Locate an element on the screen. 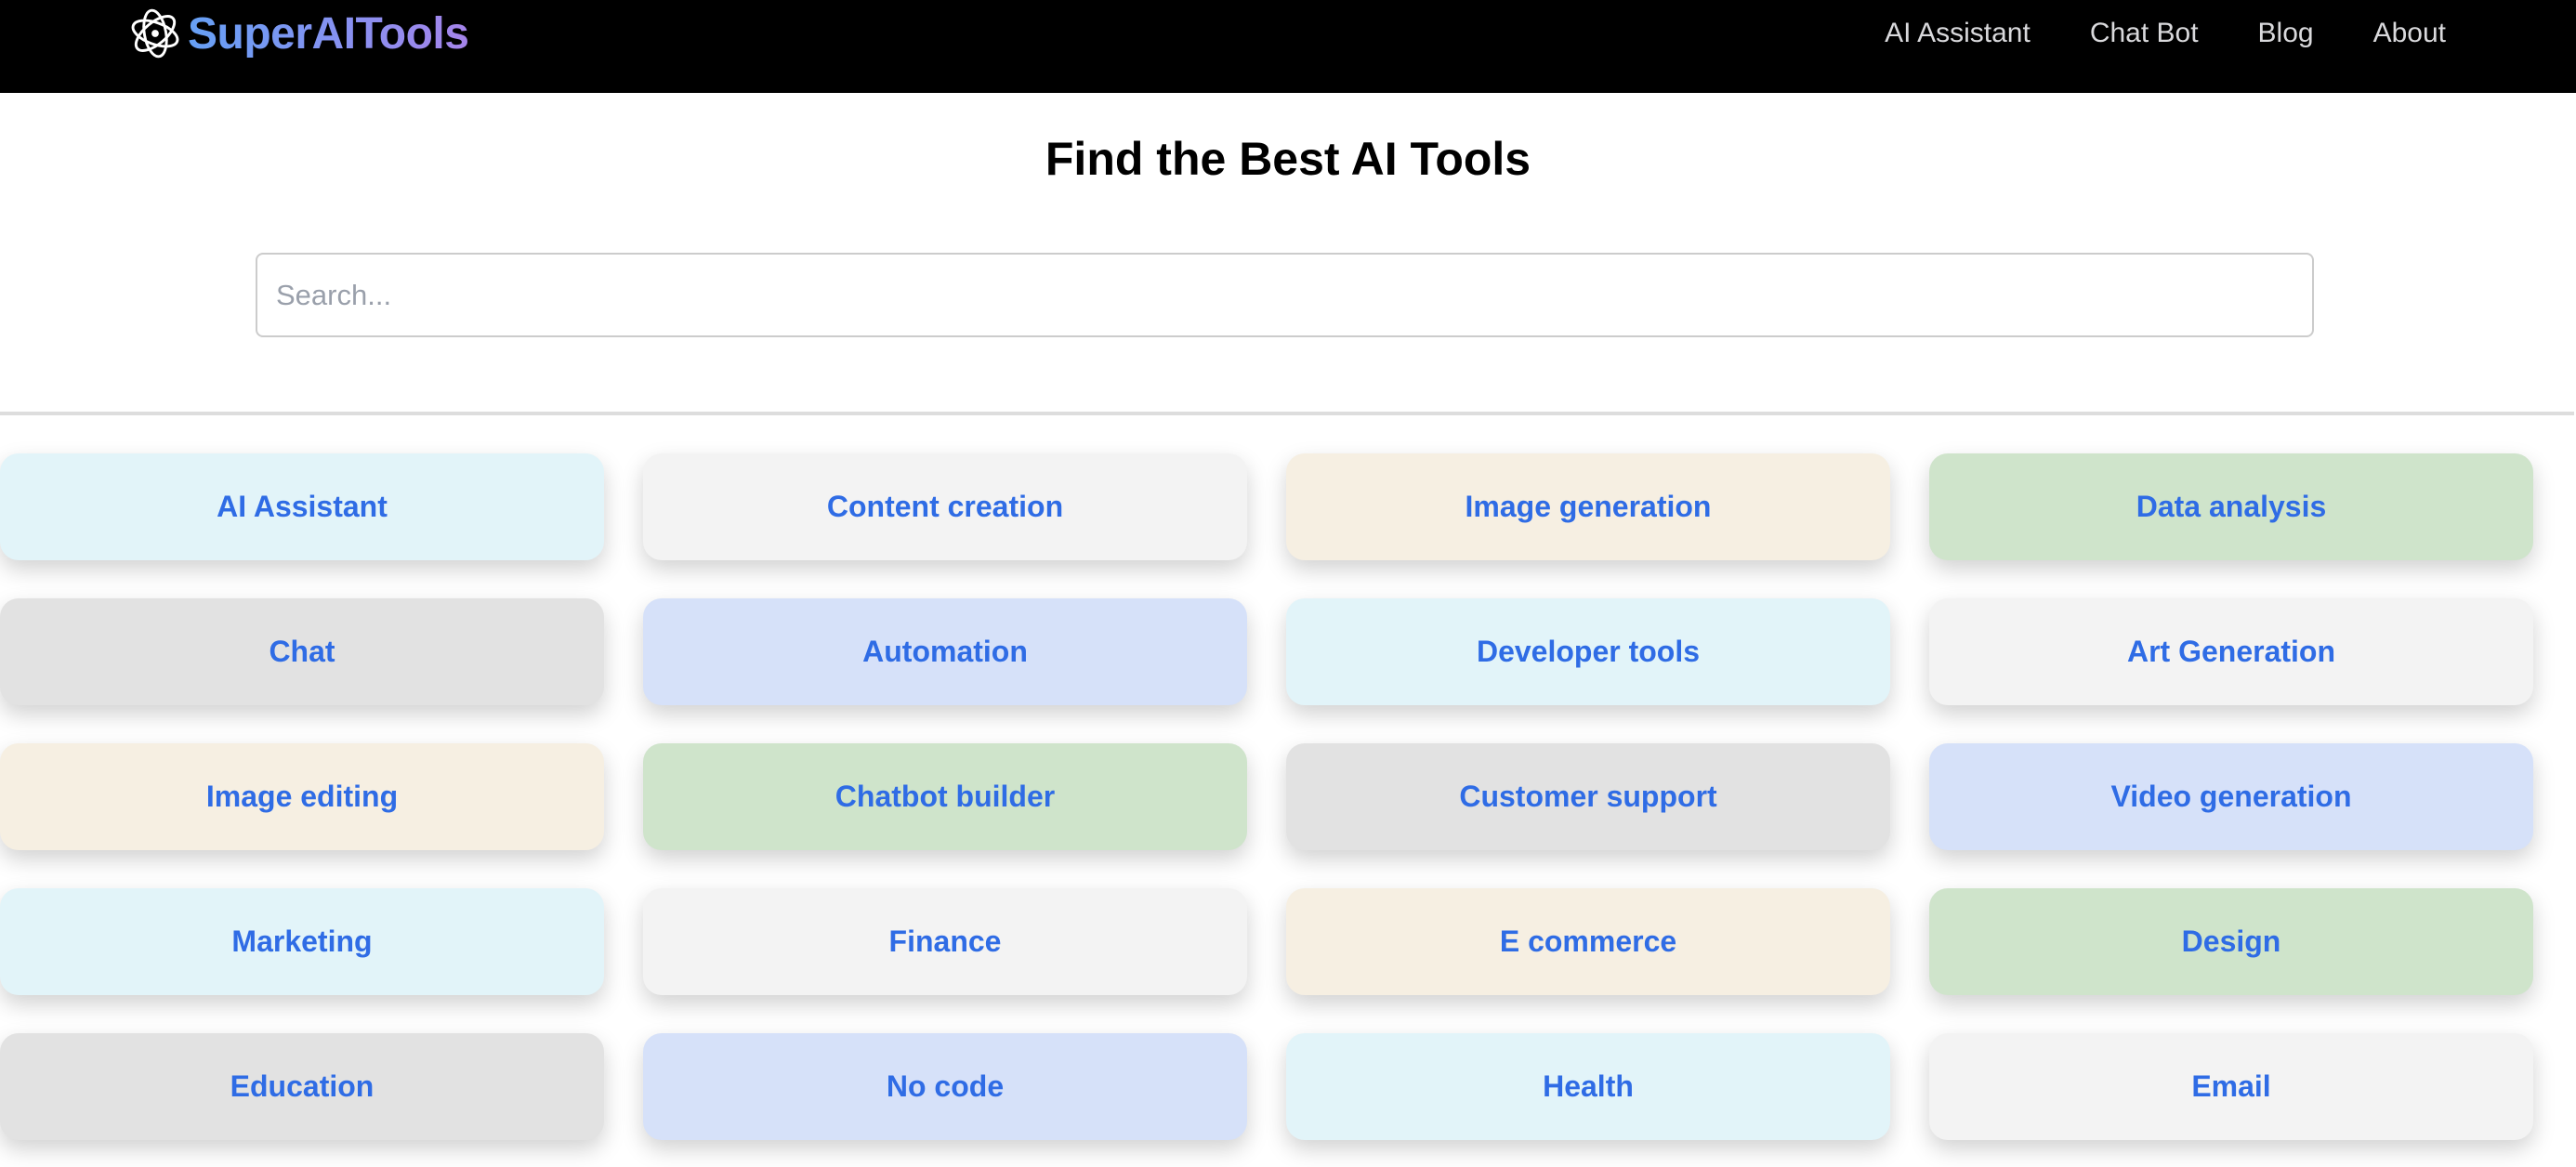 This screenshot has width=2576, height=1167. category-card-label: AI Assistant is located at coordinates (302, 507).